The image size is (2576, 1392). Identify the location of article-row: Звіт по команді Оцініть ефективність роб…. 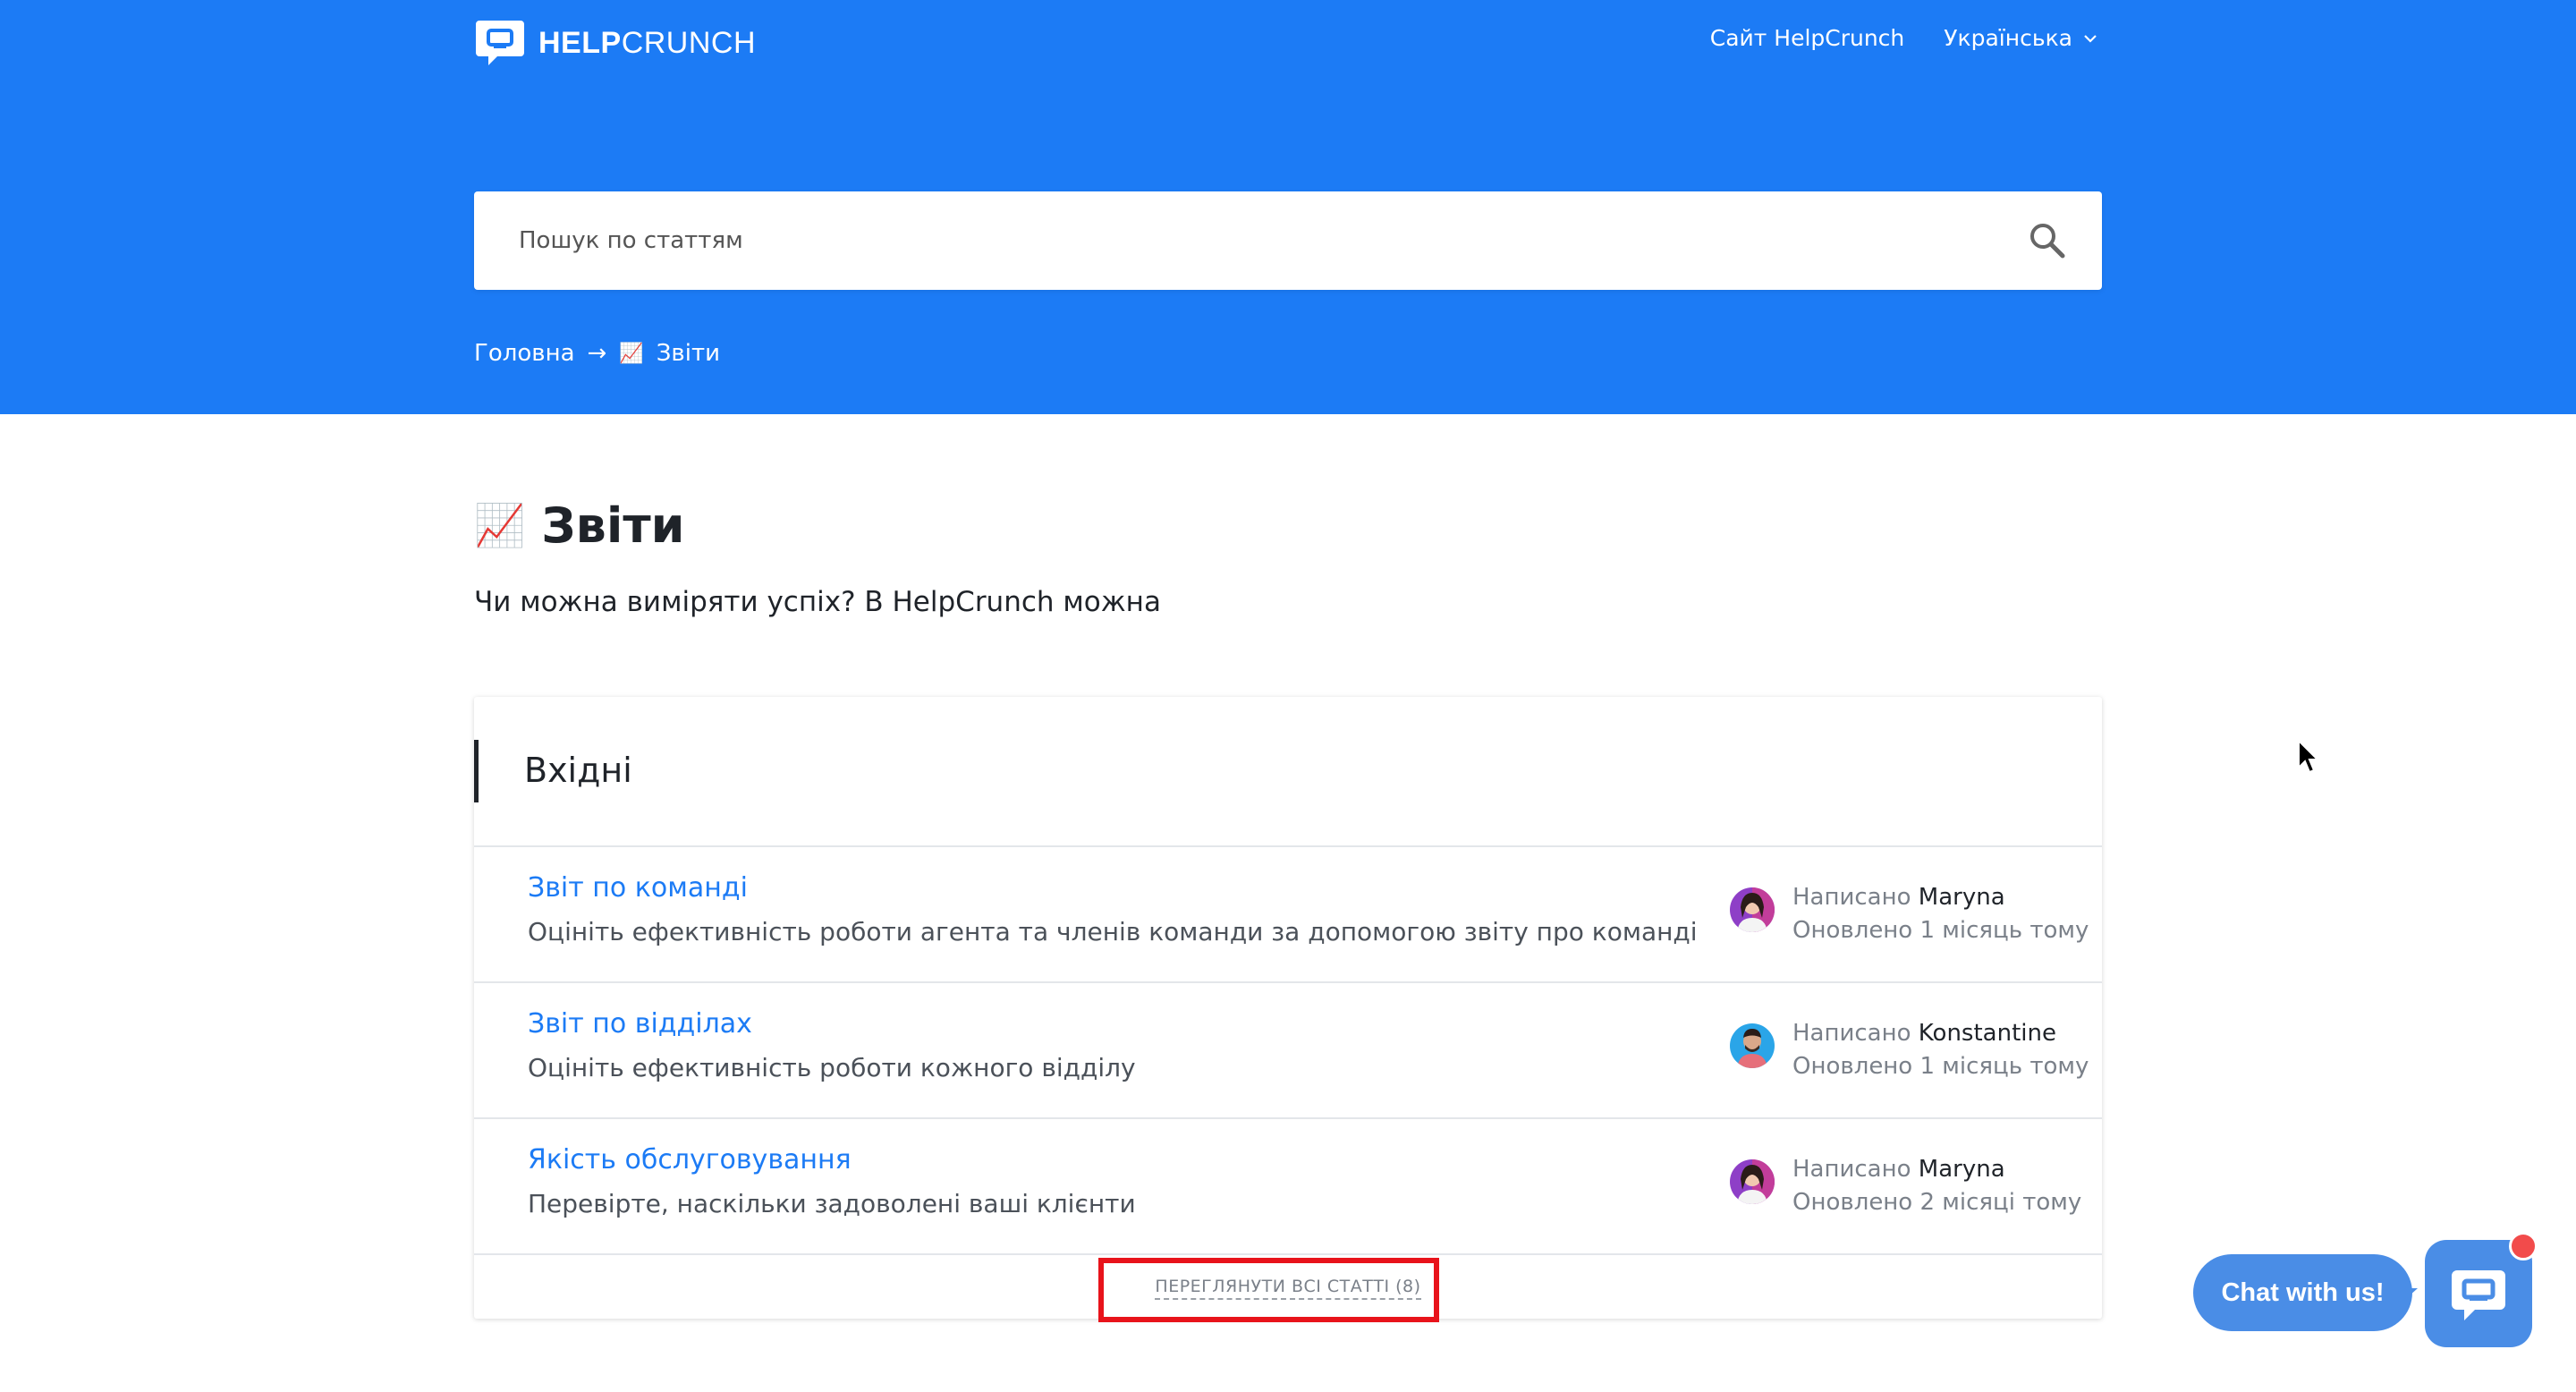
(1288, 915).